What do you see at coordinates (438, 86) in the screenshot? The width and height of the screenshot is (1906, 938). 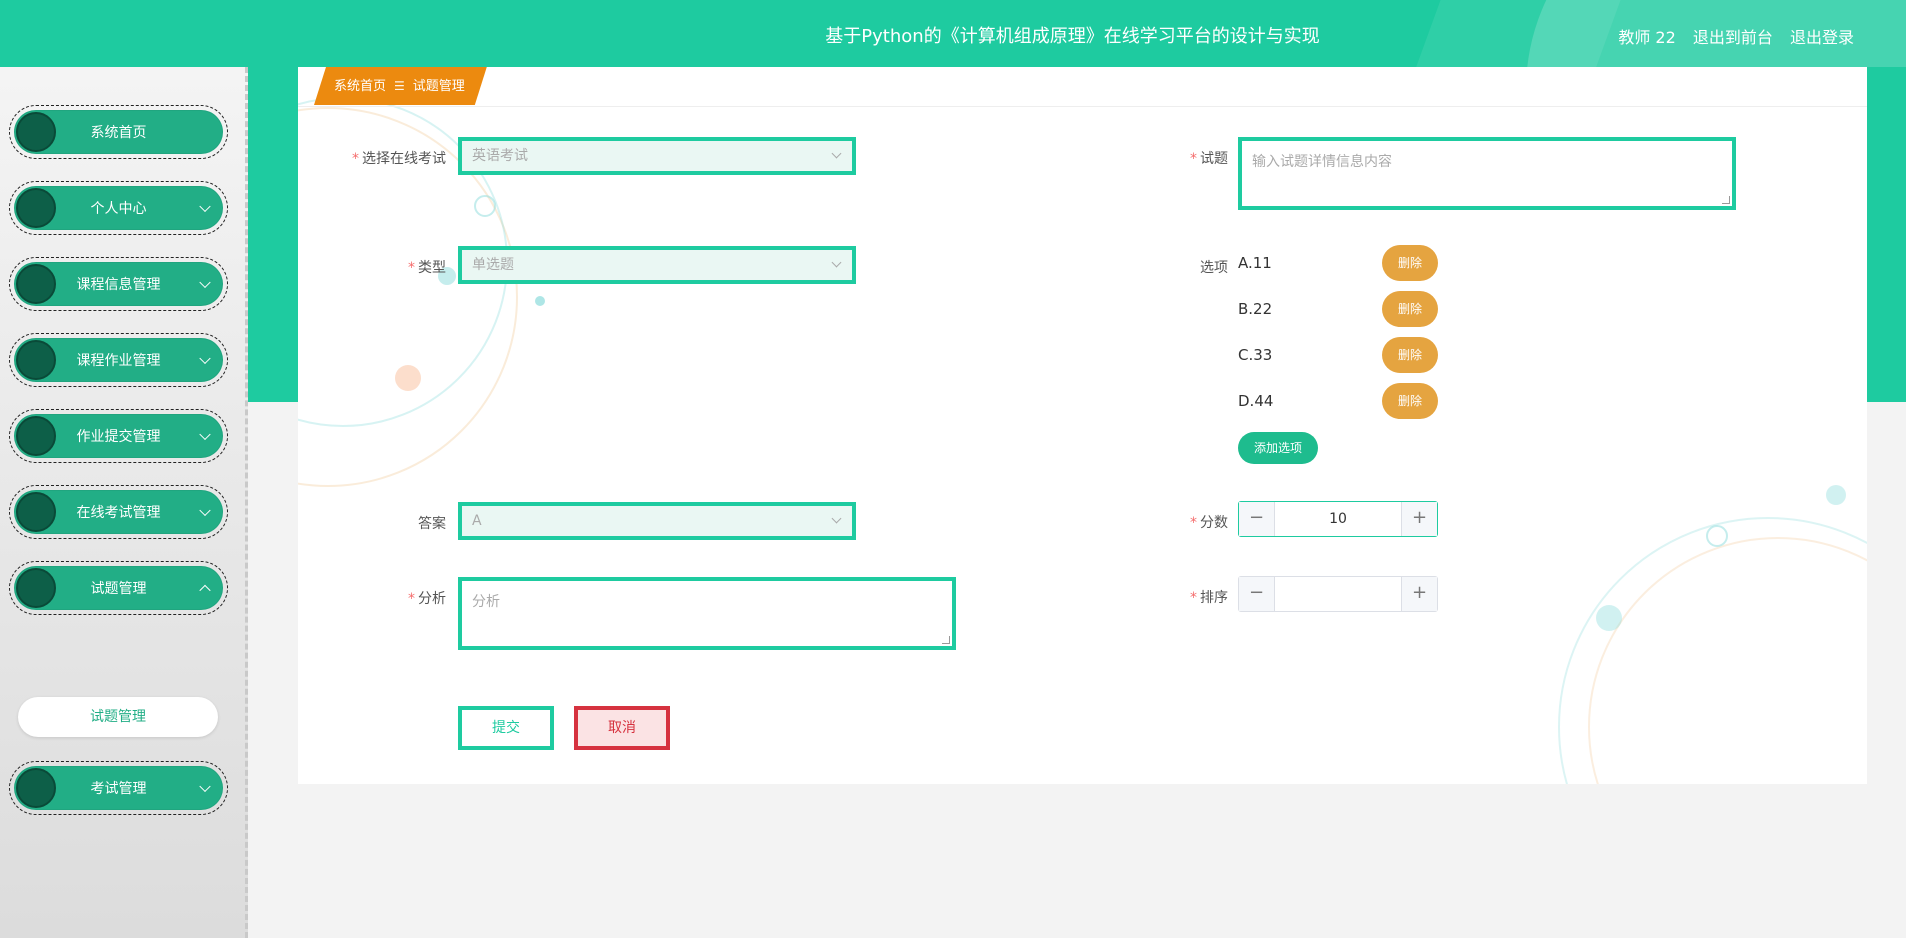 I see `breadcrumb-current: 试题管理` at bounding box center [438, 86].